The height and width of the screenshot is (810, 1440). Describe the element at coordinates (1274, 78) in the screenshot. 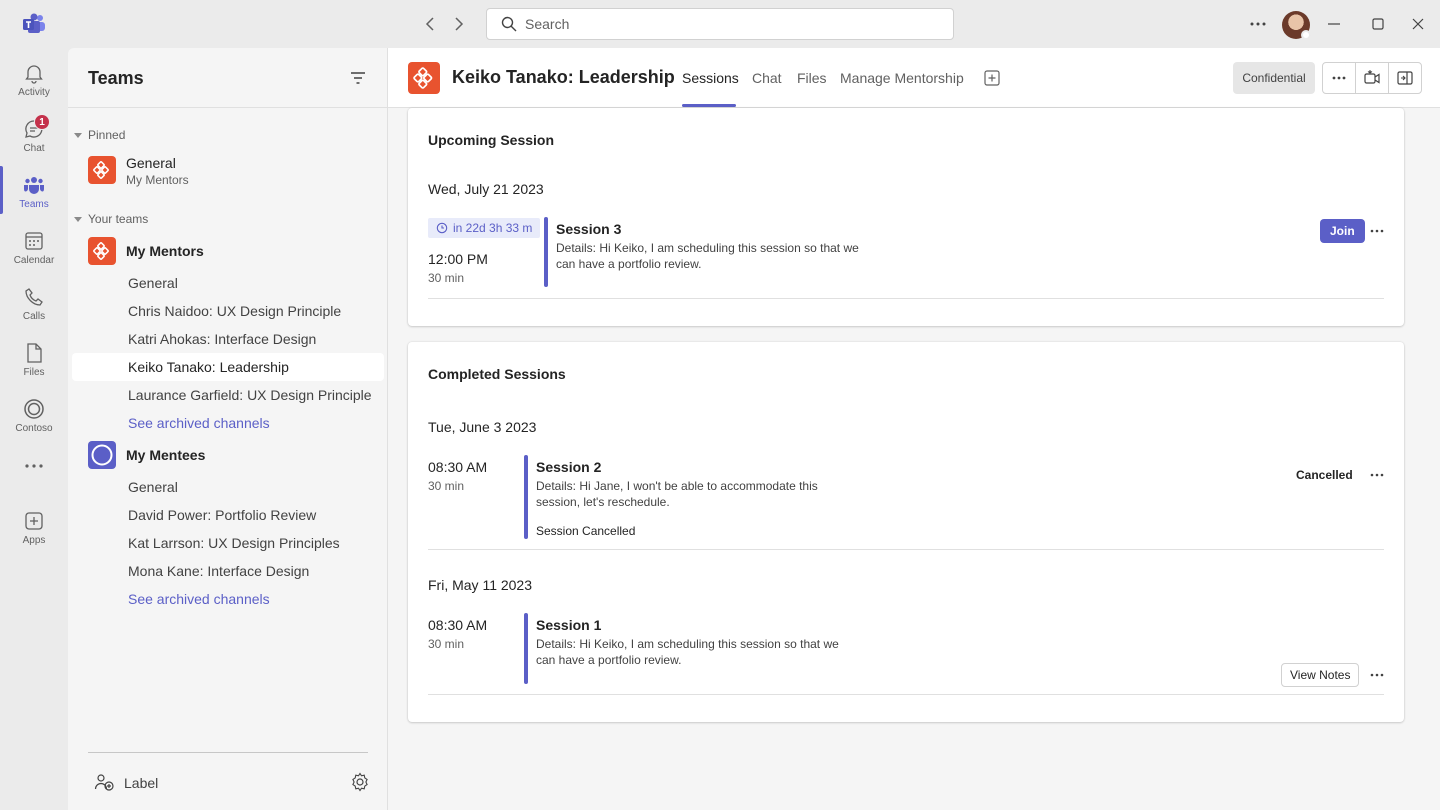

I see `sensitivity-label-button: Confidential` at that location.